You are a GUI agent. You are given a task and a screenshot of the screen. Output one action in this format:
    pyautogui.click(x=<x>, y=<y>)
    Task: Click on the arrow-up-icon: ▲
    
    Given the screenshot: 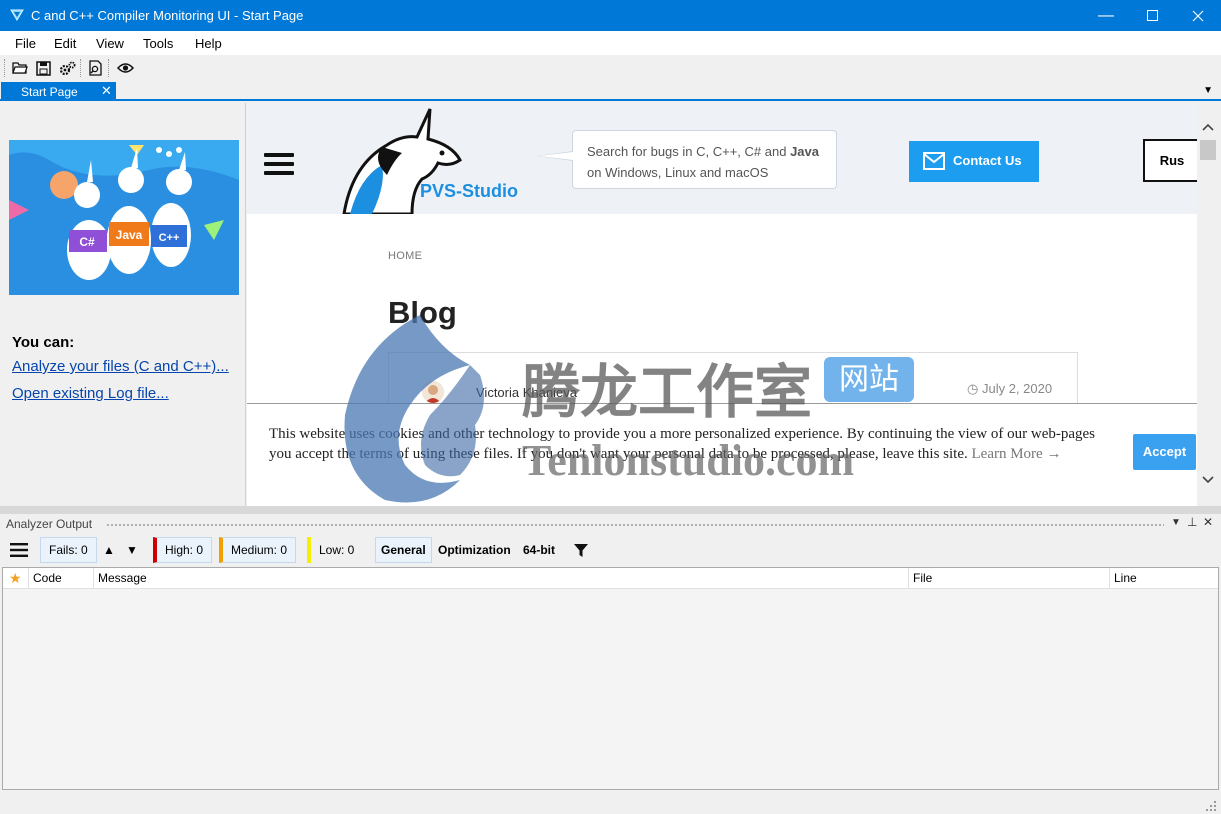 What is the action you would take?
    pyautogui.click(x=109, y=550)
    